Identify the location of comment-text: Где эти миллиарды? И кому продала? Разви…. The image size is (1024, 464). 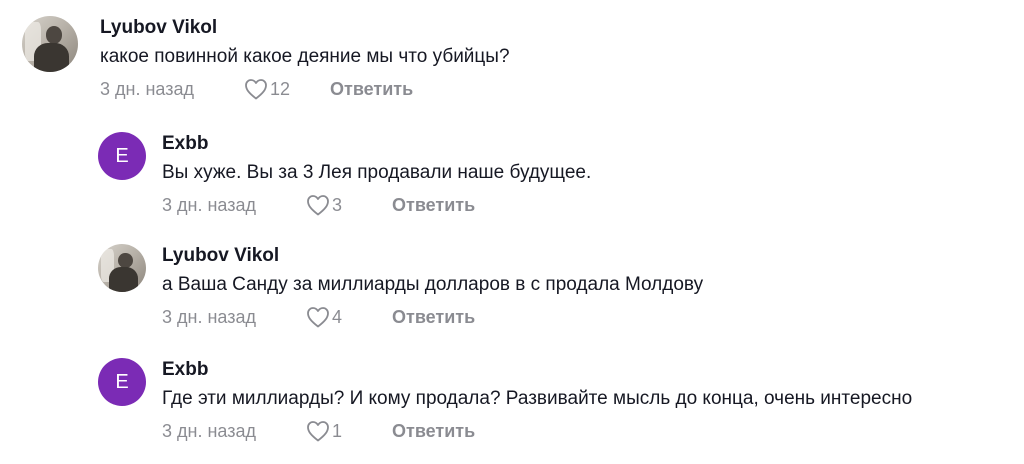
(537, 398).